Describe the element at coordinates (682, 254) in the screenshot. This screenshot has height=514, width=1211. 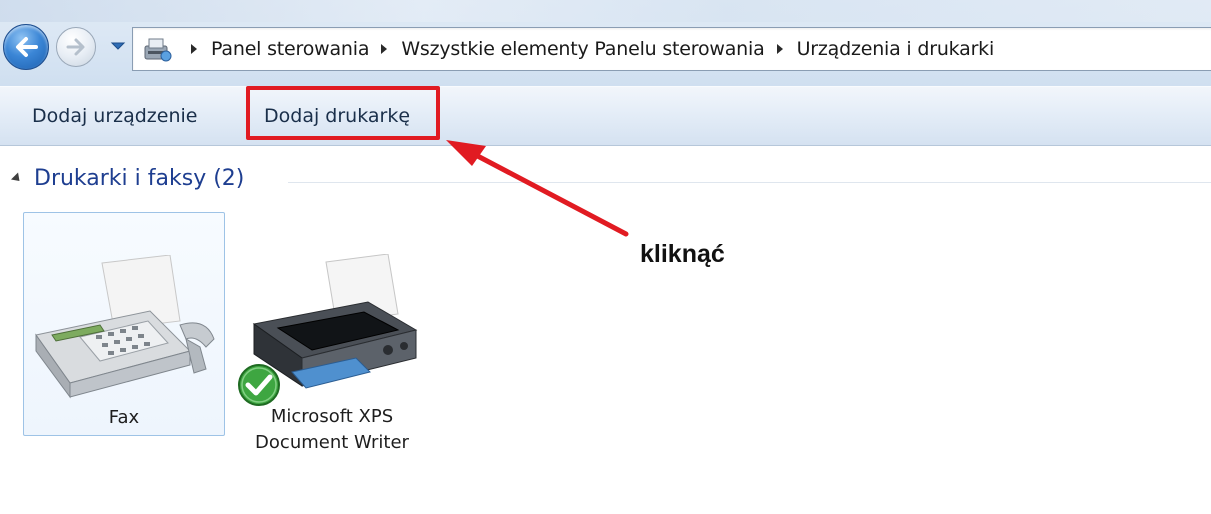
I see `annotation-text: kliknąć` at that location.